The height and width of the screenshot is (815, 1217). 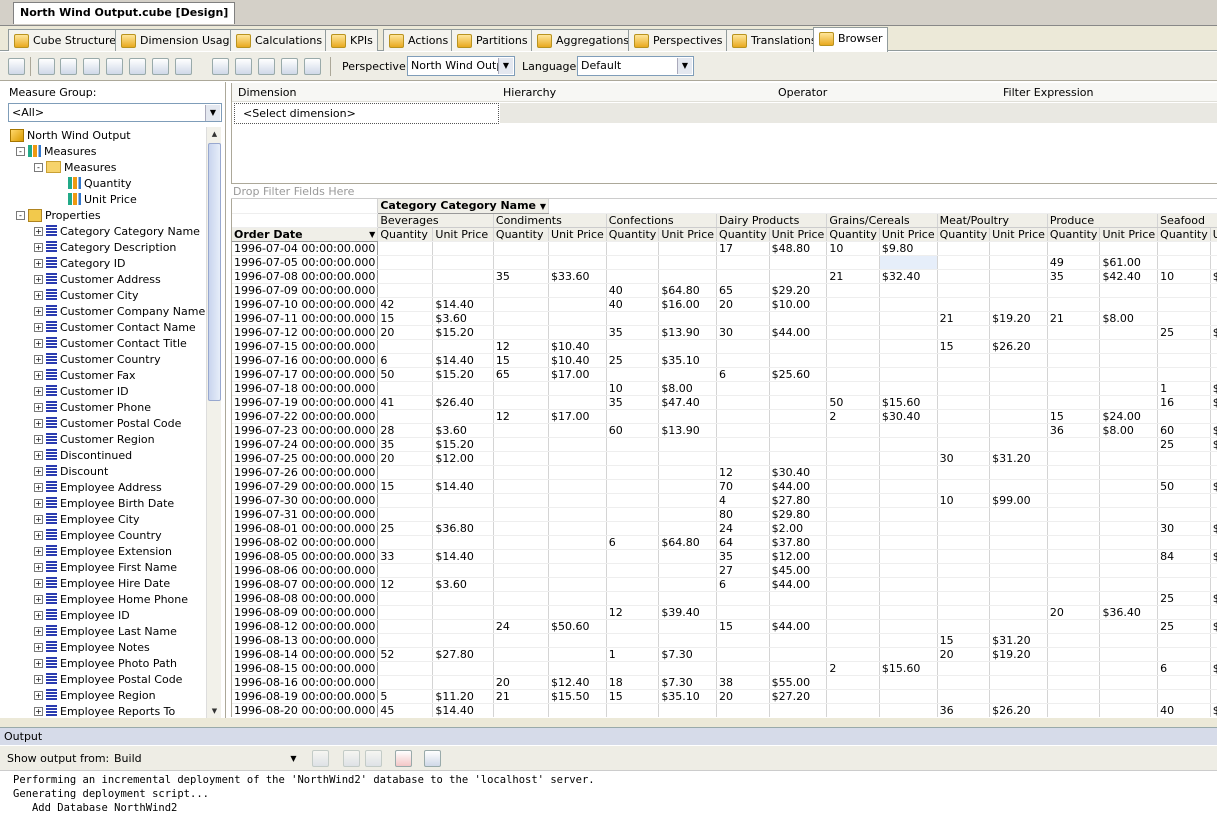 I want to click on data-cell: 20, so click(x=964, y=654).